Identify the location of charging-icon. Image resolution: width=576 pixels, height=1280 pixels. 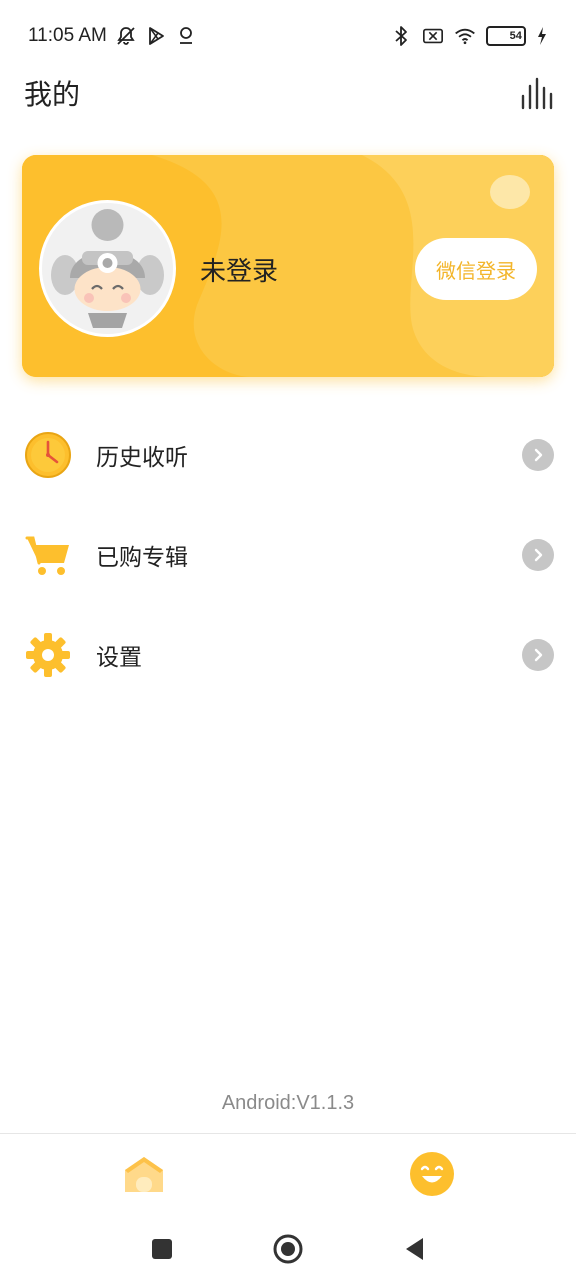
(542, 36).